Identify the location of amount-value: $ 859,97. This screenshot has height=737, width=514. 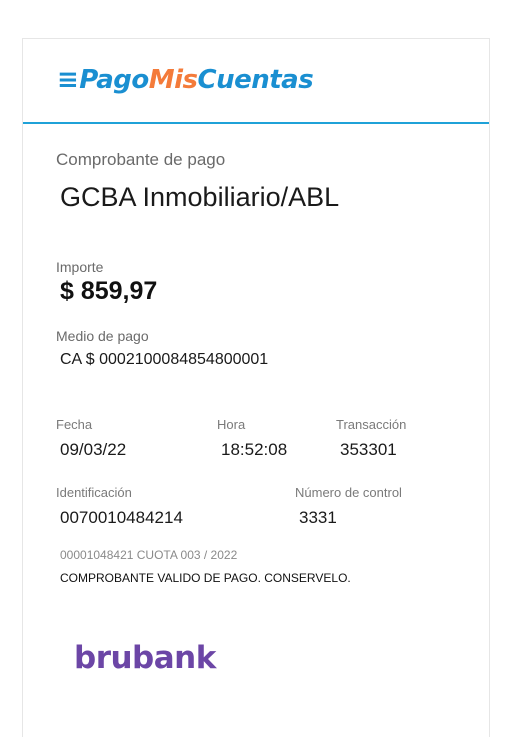
(109, 291).